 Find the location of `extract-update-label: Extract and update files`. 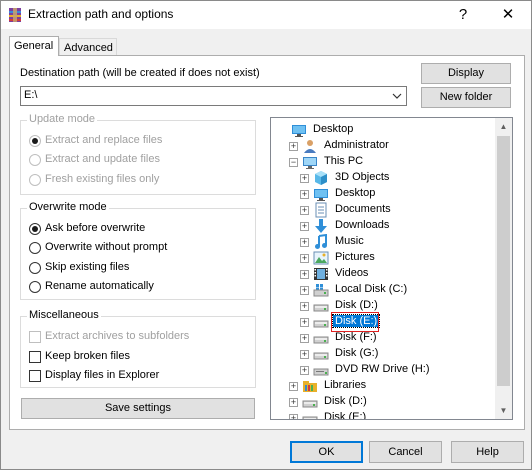

extract-update-label: Extract and update files is located at coordinates (102, 159).